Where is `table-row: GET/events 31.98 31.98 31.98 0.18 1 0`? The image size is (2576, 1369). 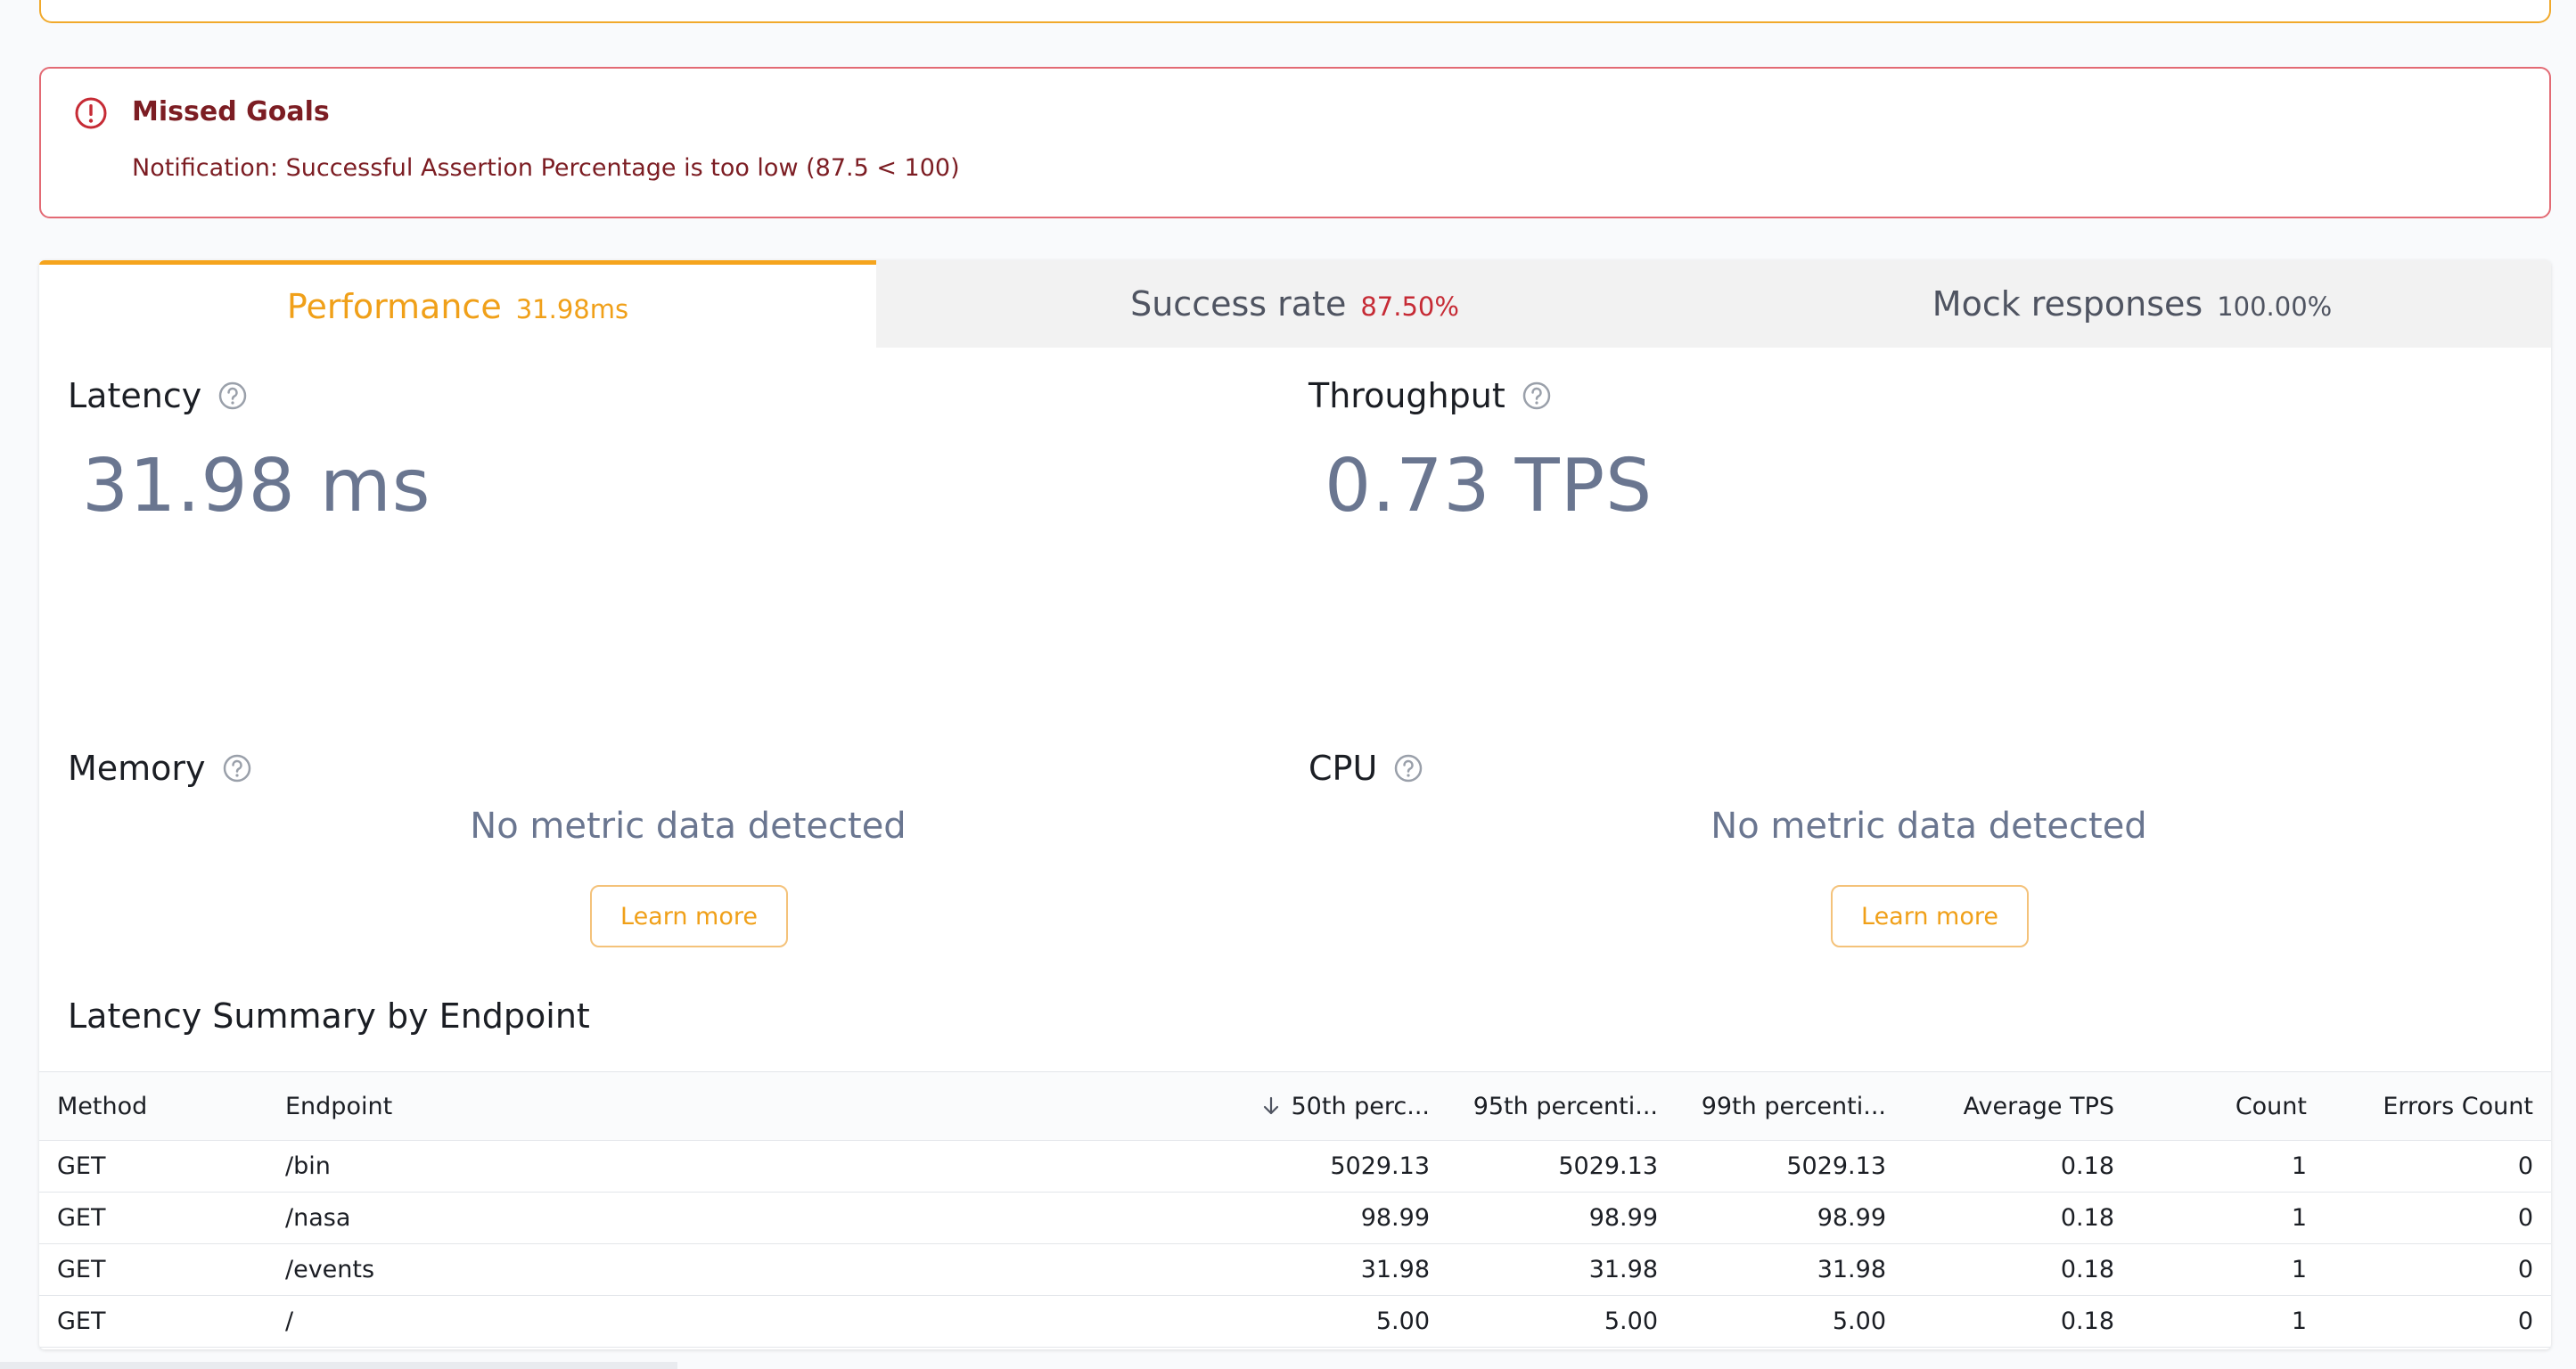
table-row: GET/events 31.98 31.98 31.98 0.18 1 0 is located at coordinates (1295, 1270).